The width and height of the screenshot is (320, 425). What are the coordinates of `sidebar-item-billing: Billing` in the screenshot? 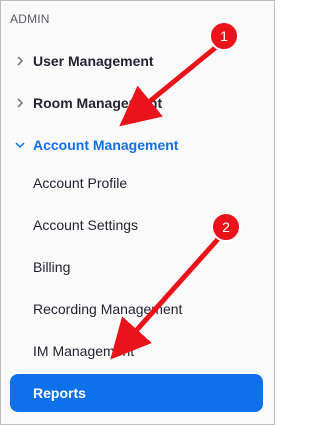 It's located at (137, 267).